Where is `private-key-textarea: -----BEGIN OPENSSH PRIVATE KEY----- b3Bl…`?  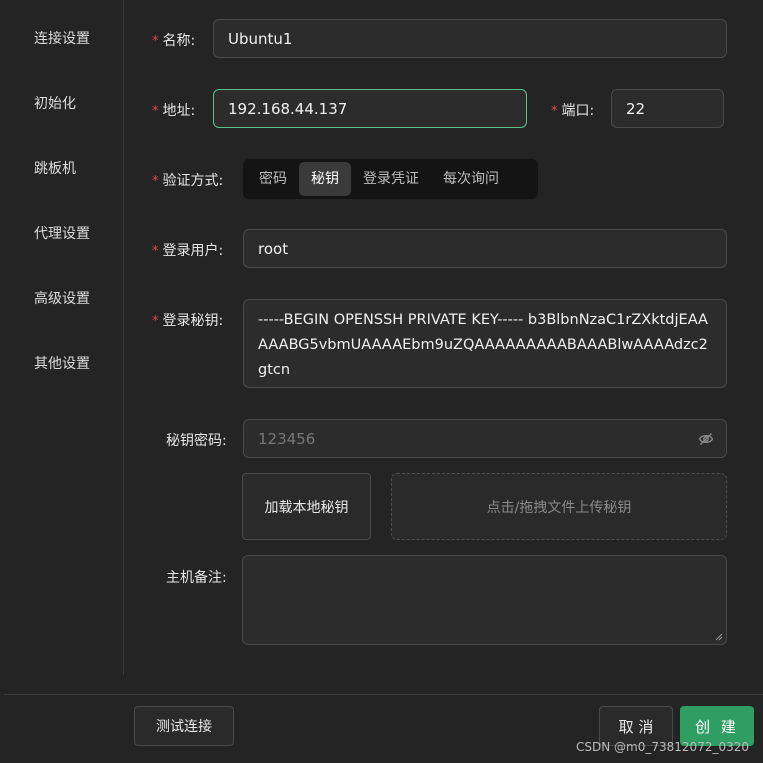 private-key-textarea: -----BEGIN OPENSSH PRIVATE KEY----- b3Bl… is located at coordinates (485, 343).